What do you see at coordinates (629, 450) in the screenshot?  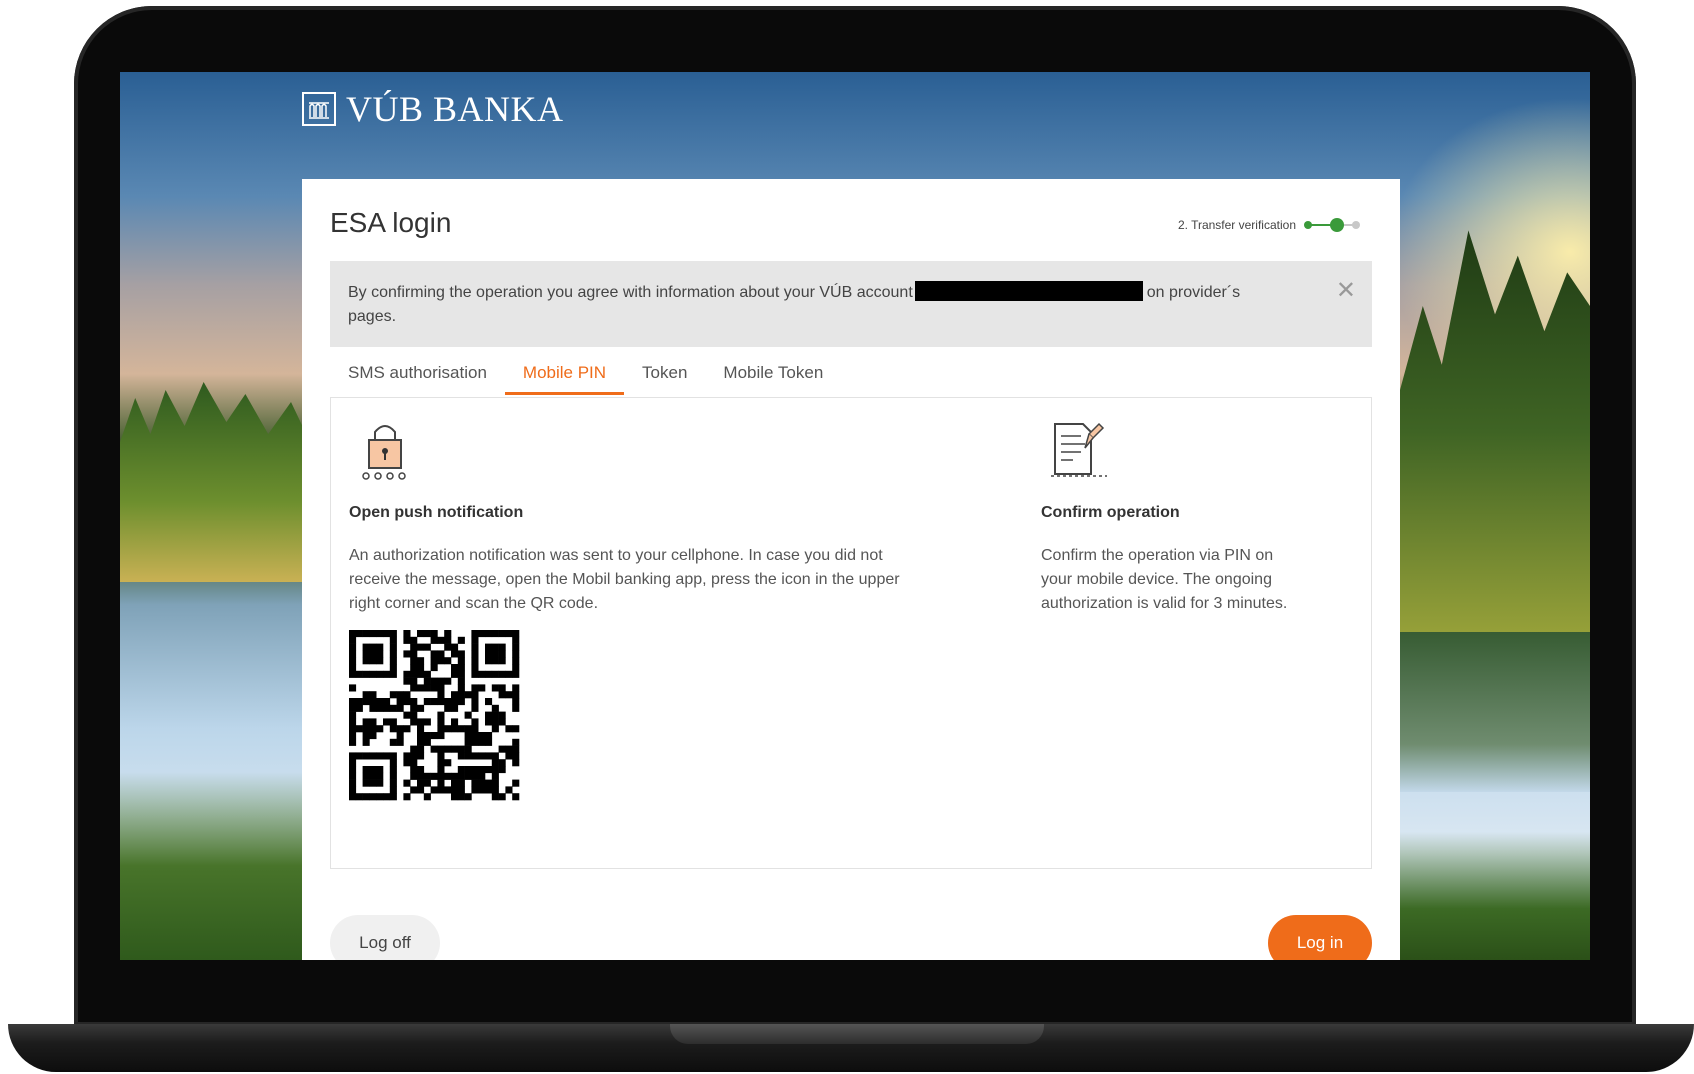 I see `padlock-pin-icon` at bounding box center [629, 450].